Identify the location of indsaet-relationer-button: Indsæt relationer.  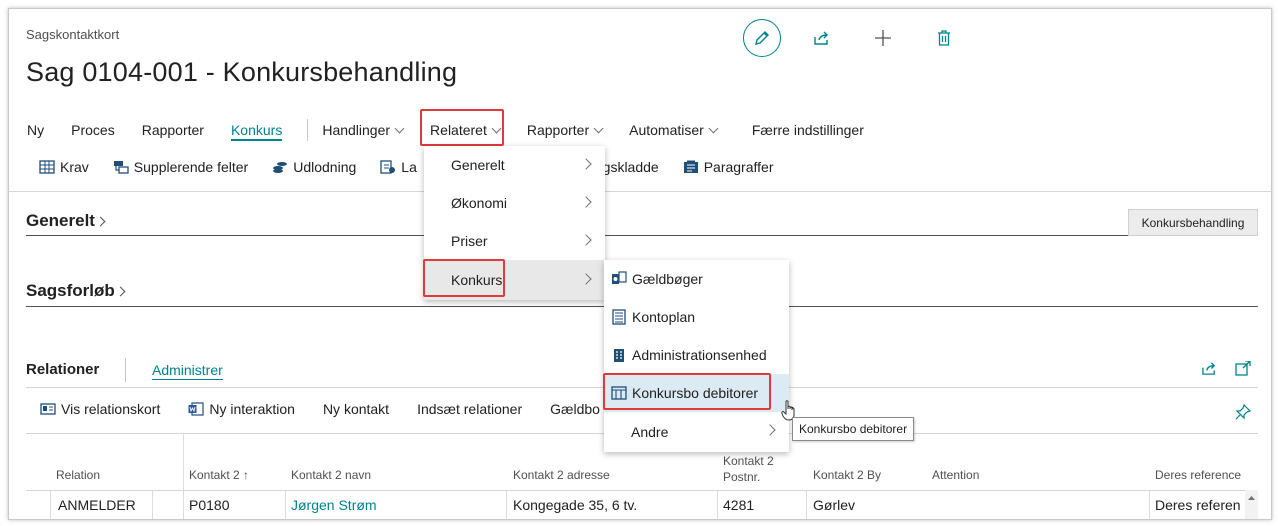
(469, 409).